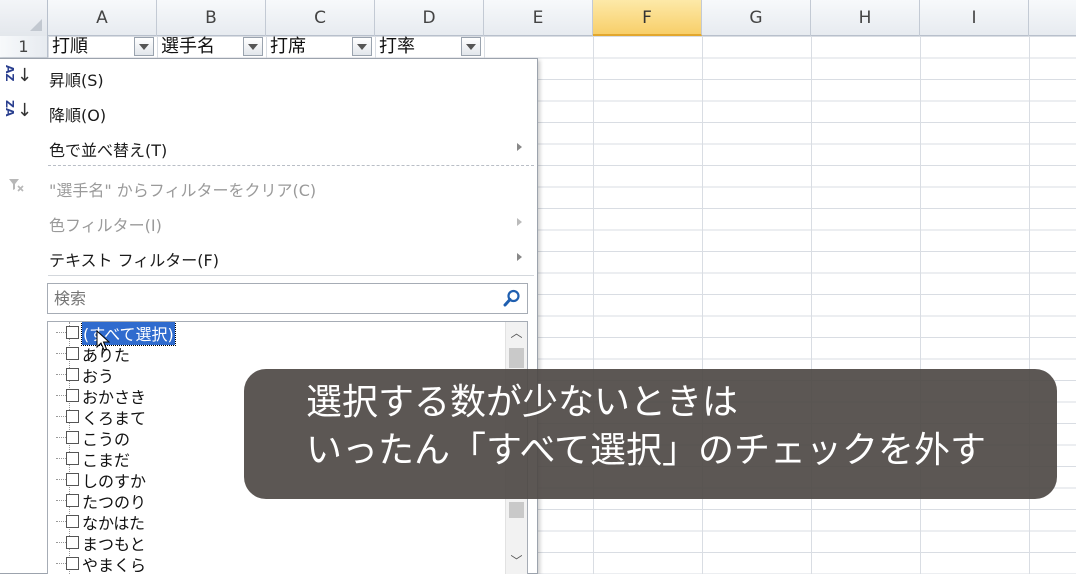 This screenshot has width=1076, height=574. Describe the element at coordinates (516, 510) in the screenshot. I see `scrollbar-track-mark` at that location.